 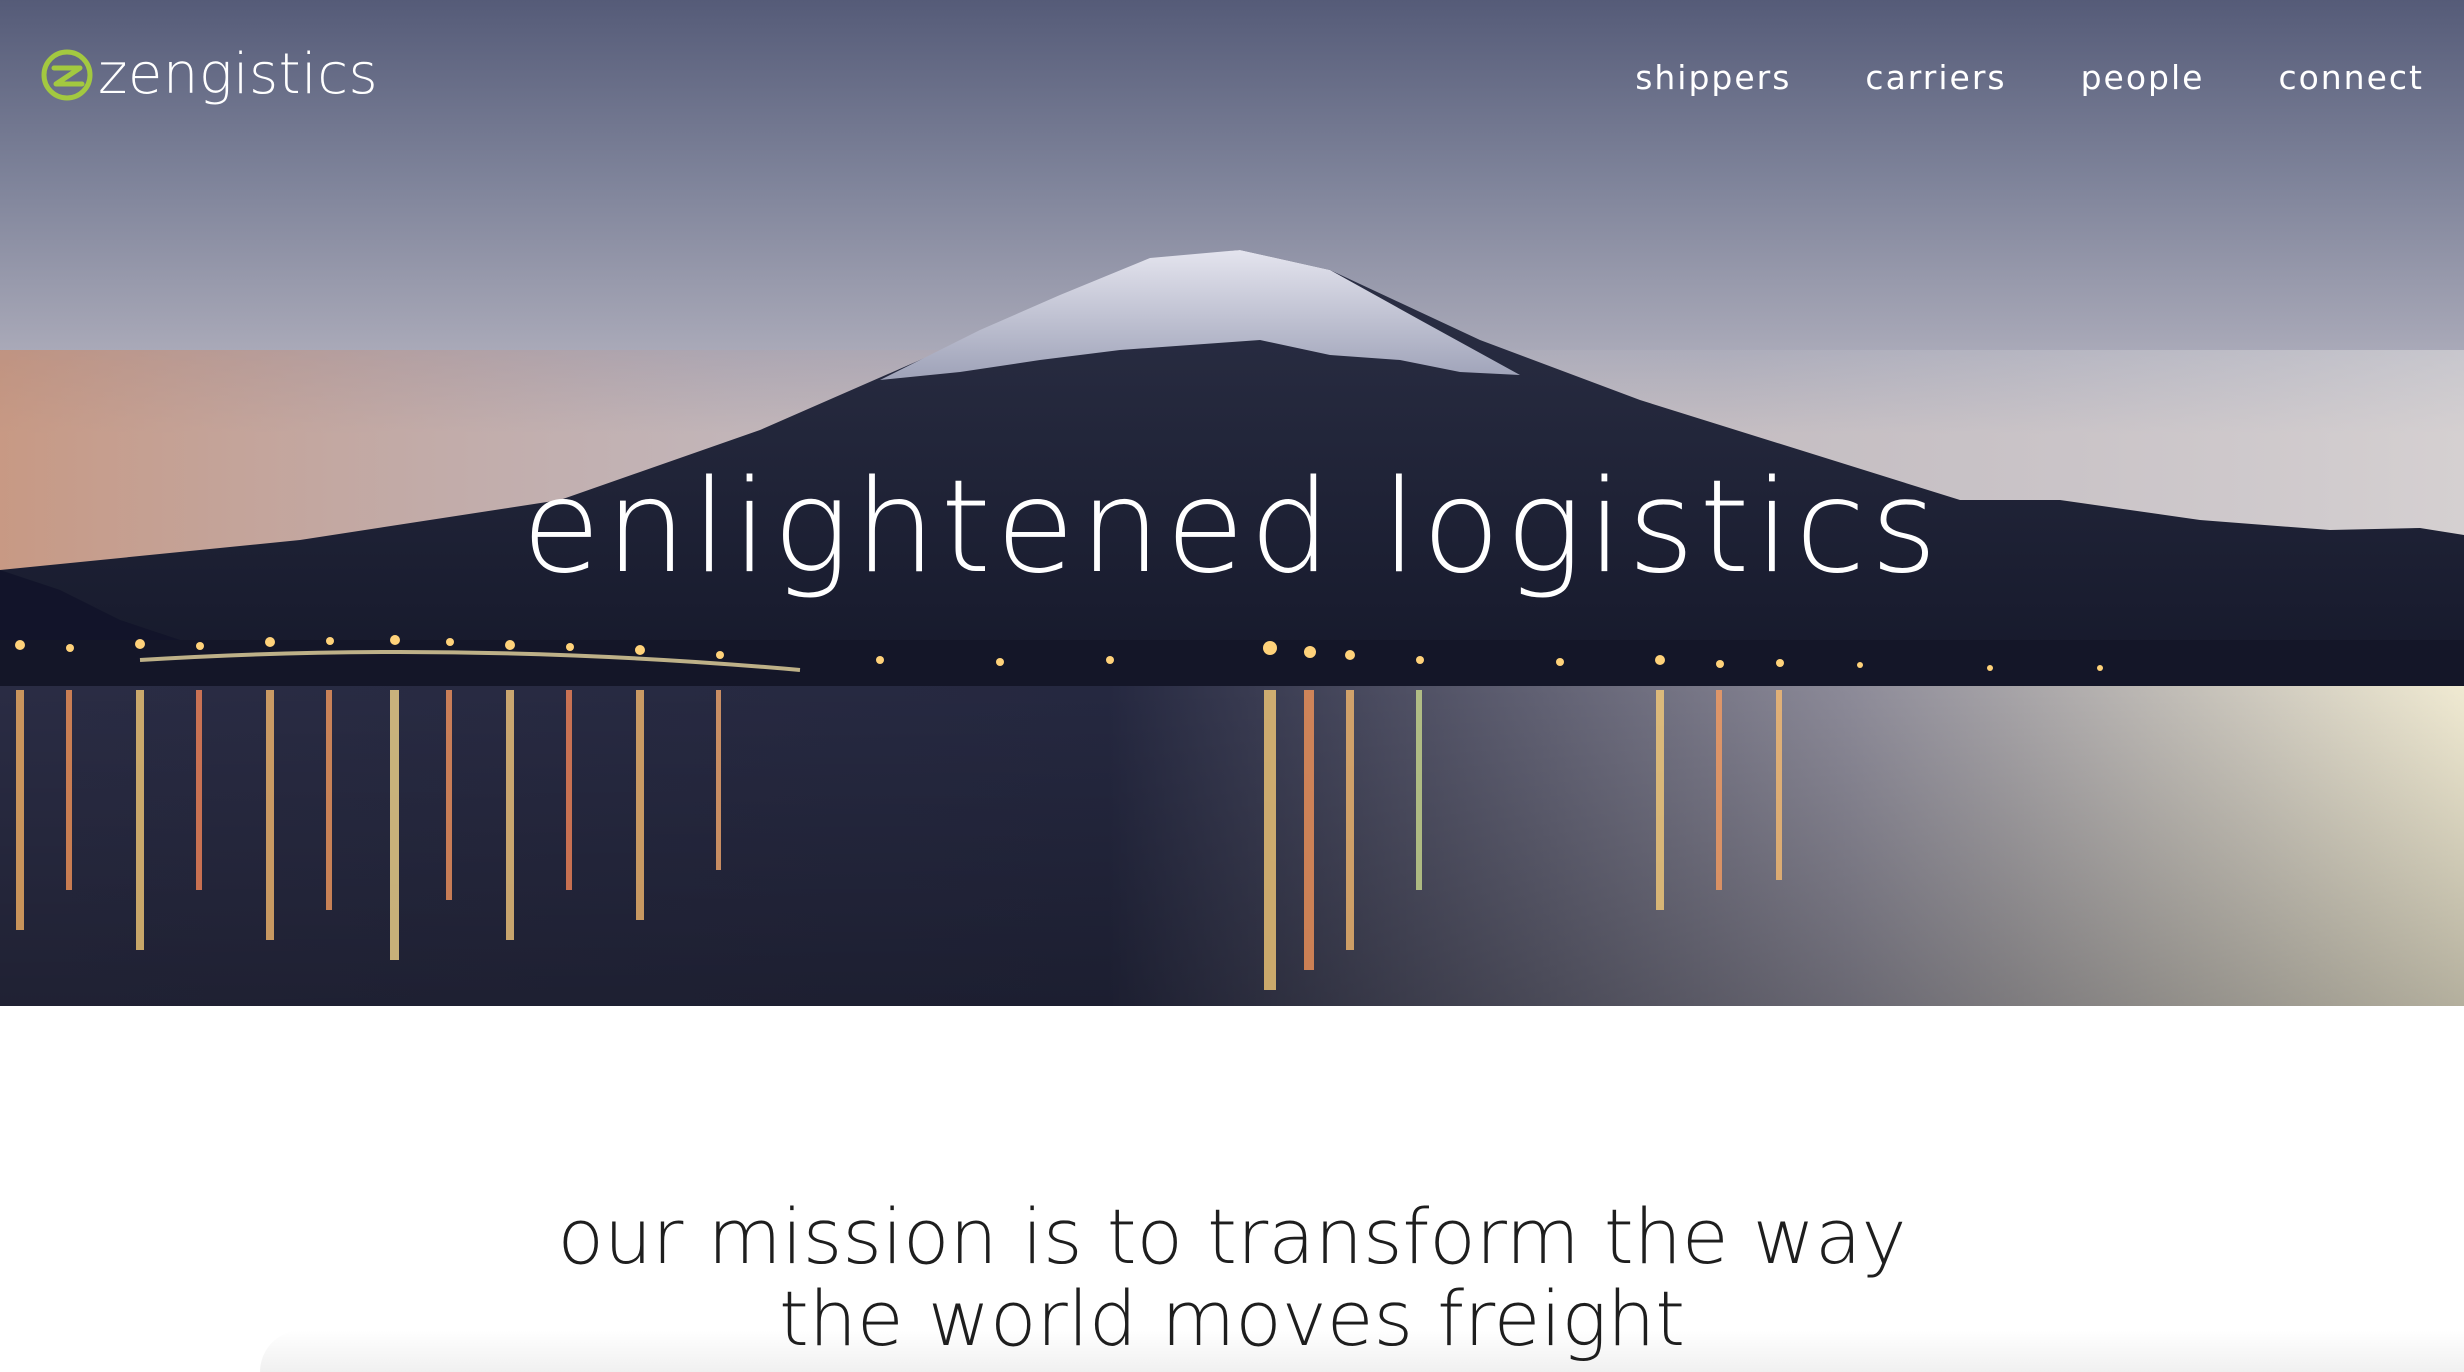 I want to click on brand-logo: zengistics, so click(x=209, y=75).